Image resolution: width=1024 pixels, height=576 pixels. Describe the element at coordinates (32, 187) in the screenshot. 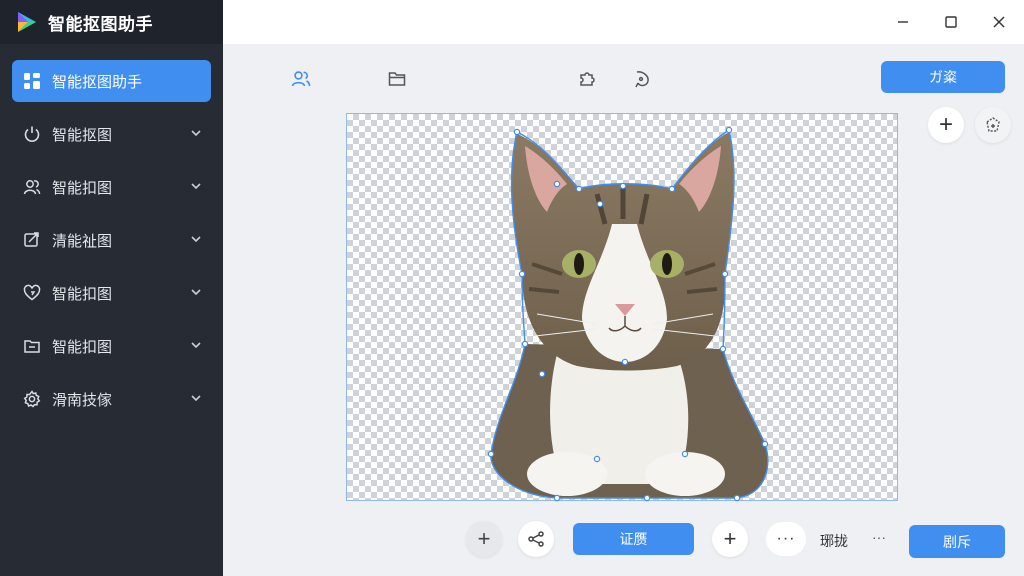

I see `people-icon` at that location.